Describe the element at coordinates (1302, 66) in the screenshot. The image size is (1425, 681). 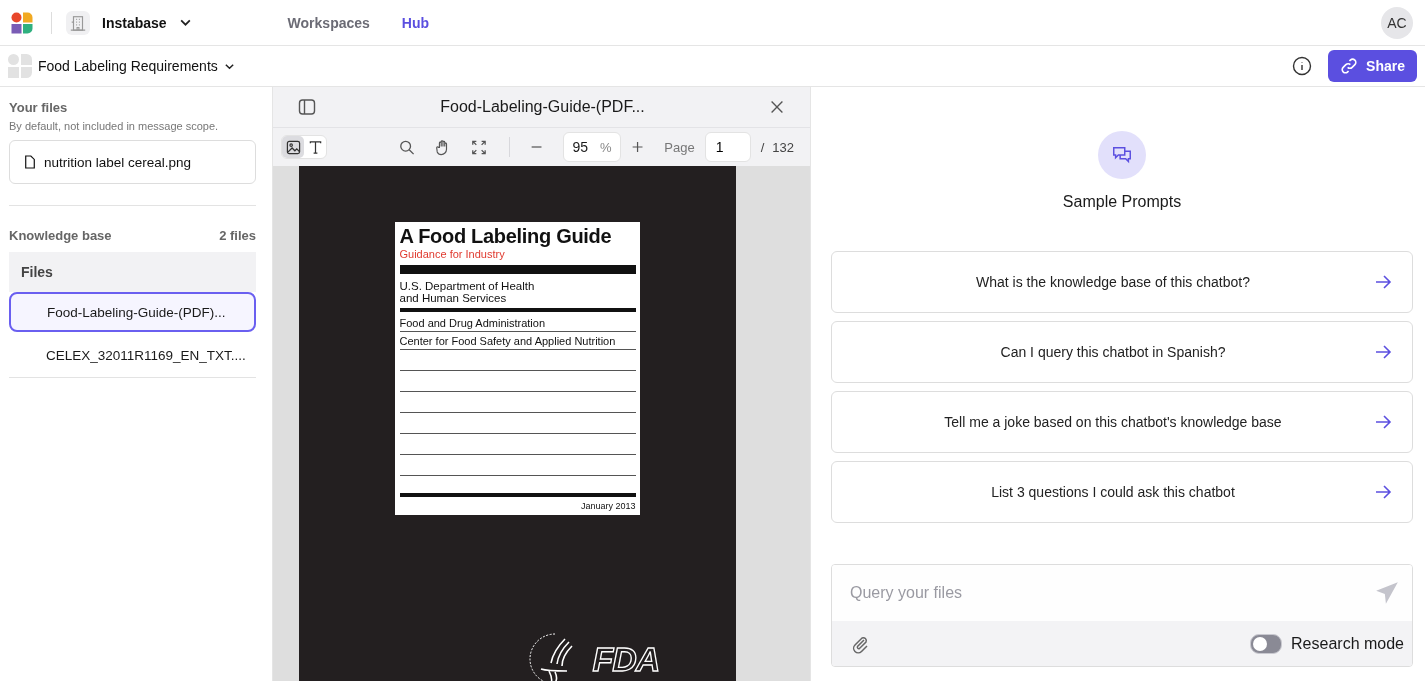
I see `info-icon` at that location.